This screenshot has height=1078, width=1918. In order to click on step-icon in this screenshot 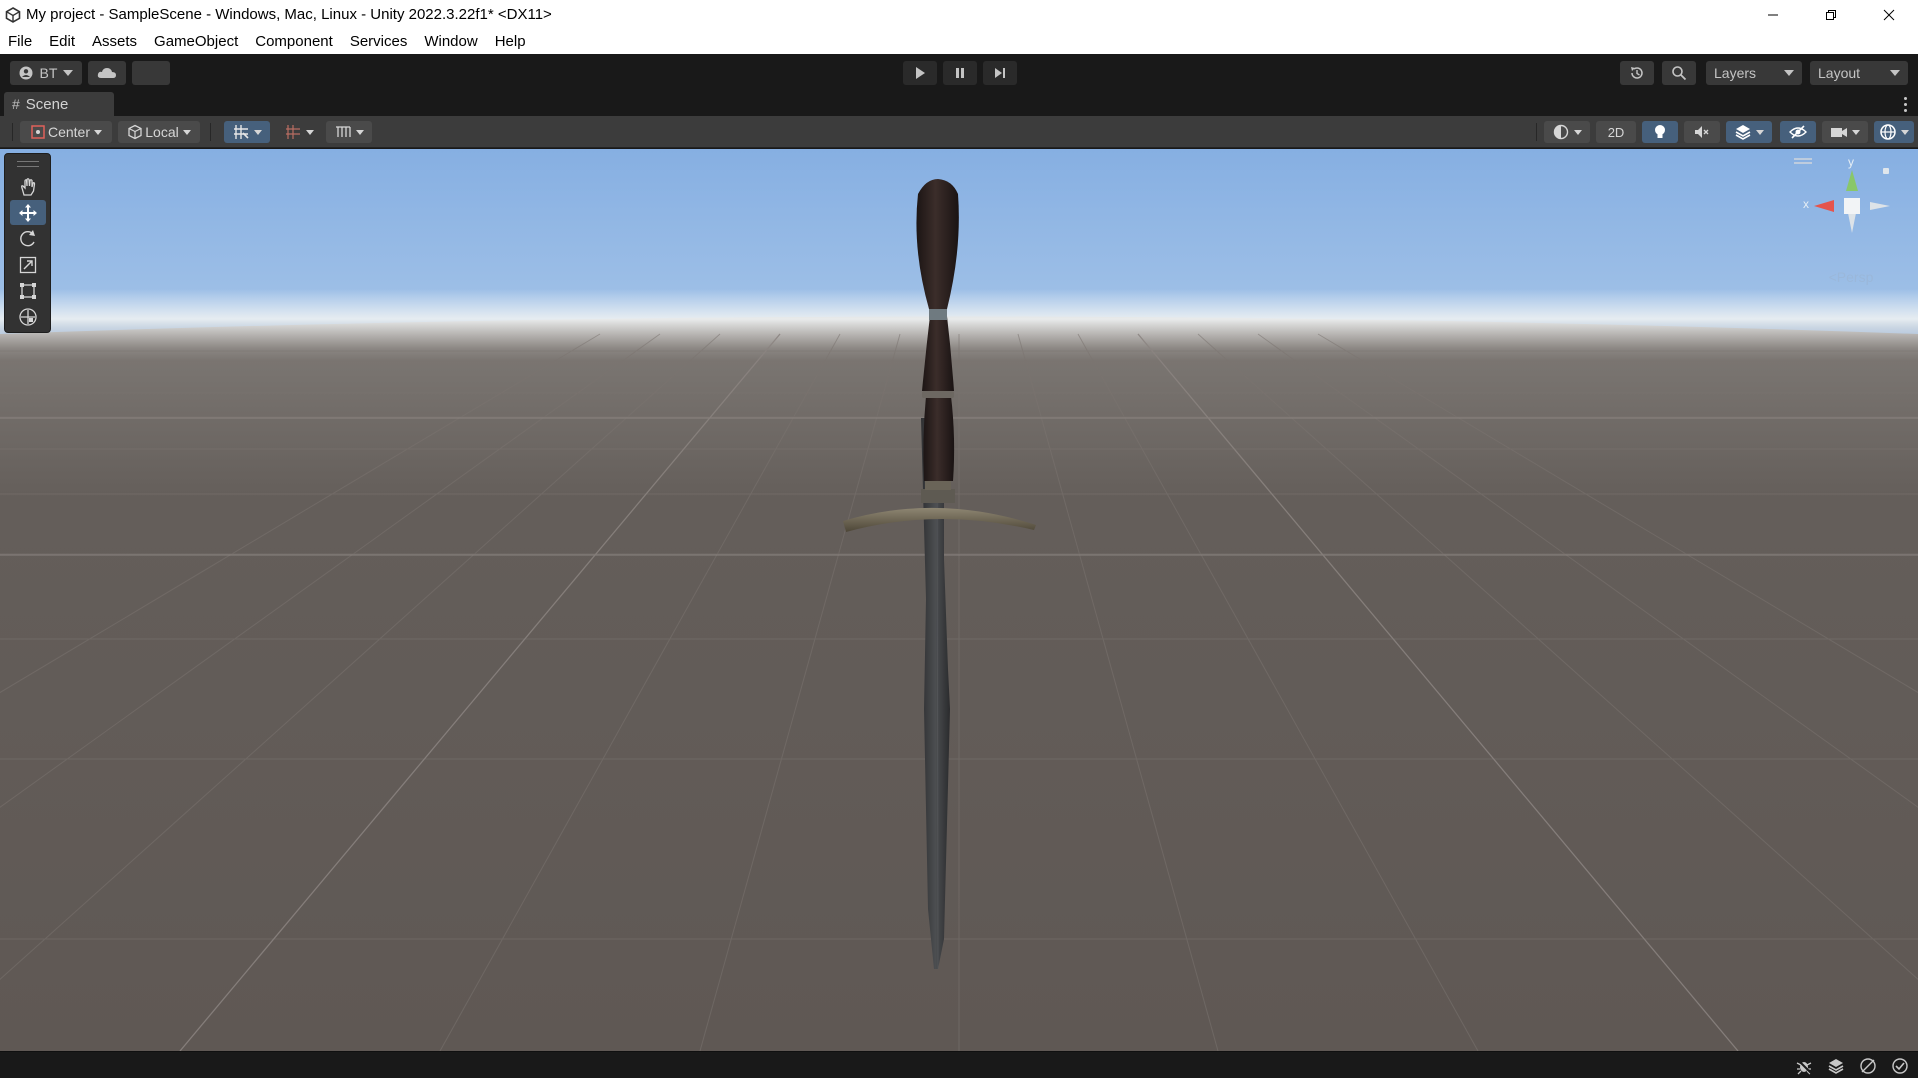, I will do `click(1000, 73)`.